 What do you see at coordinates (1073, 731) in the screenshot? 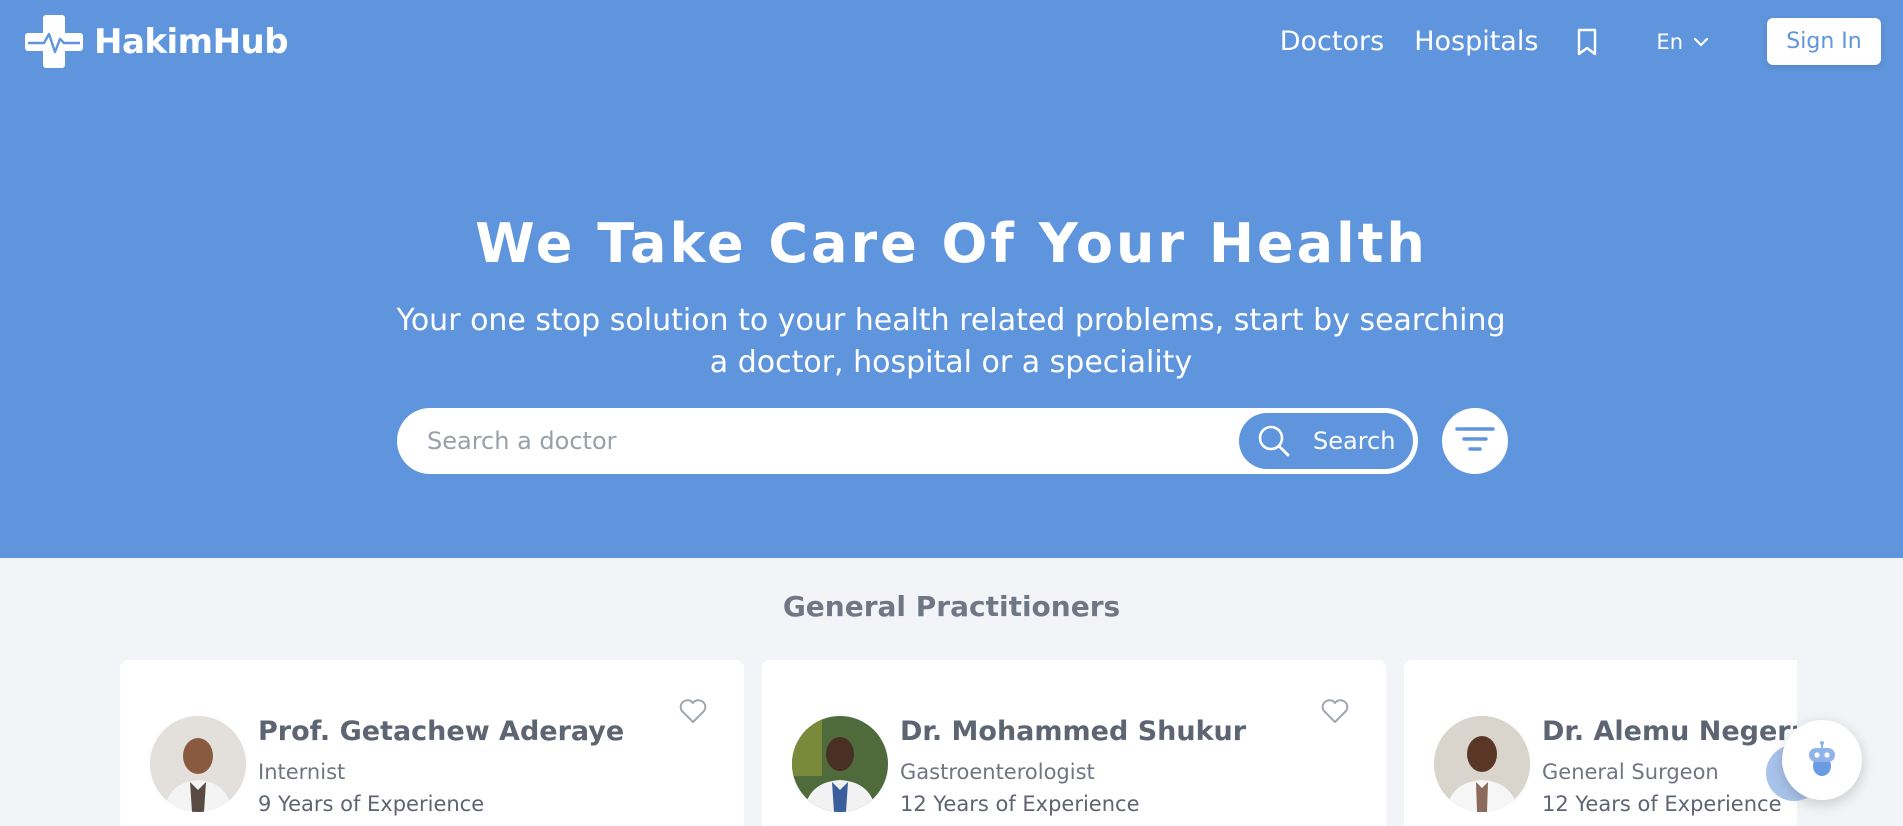
I see `doctor-name: Dr. Mohammed Shukur` at bounding box center [1073, 731].